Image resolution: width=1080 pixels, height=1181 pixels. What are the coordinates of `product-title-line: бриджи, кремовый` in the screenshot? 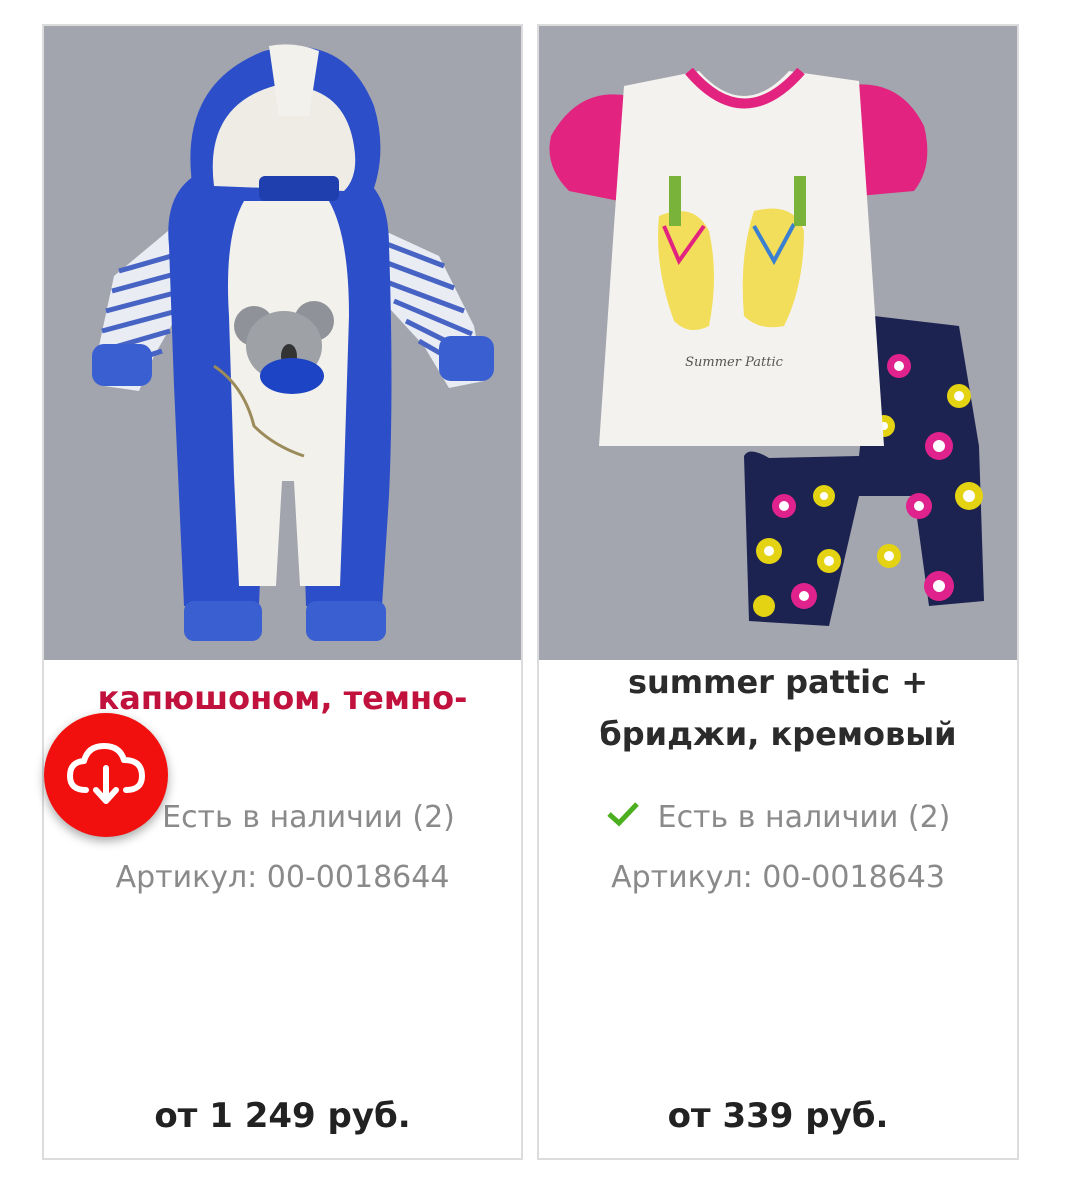 It's located at (778, 734).